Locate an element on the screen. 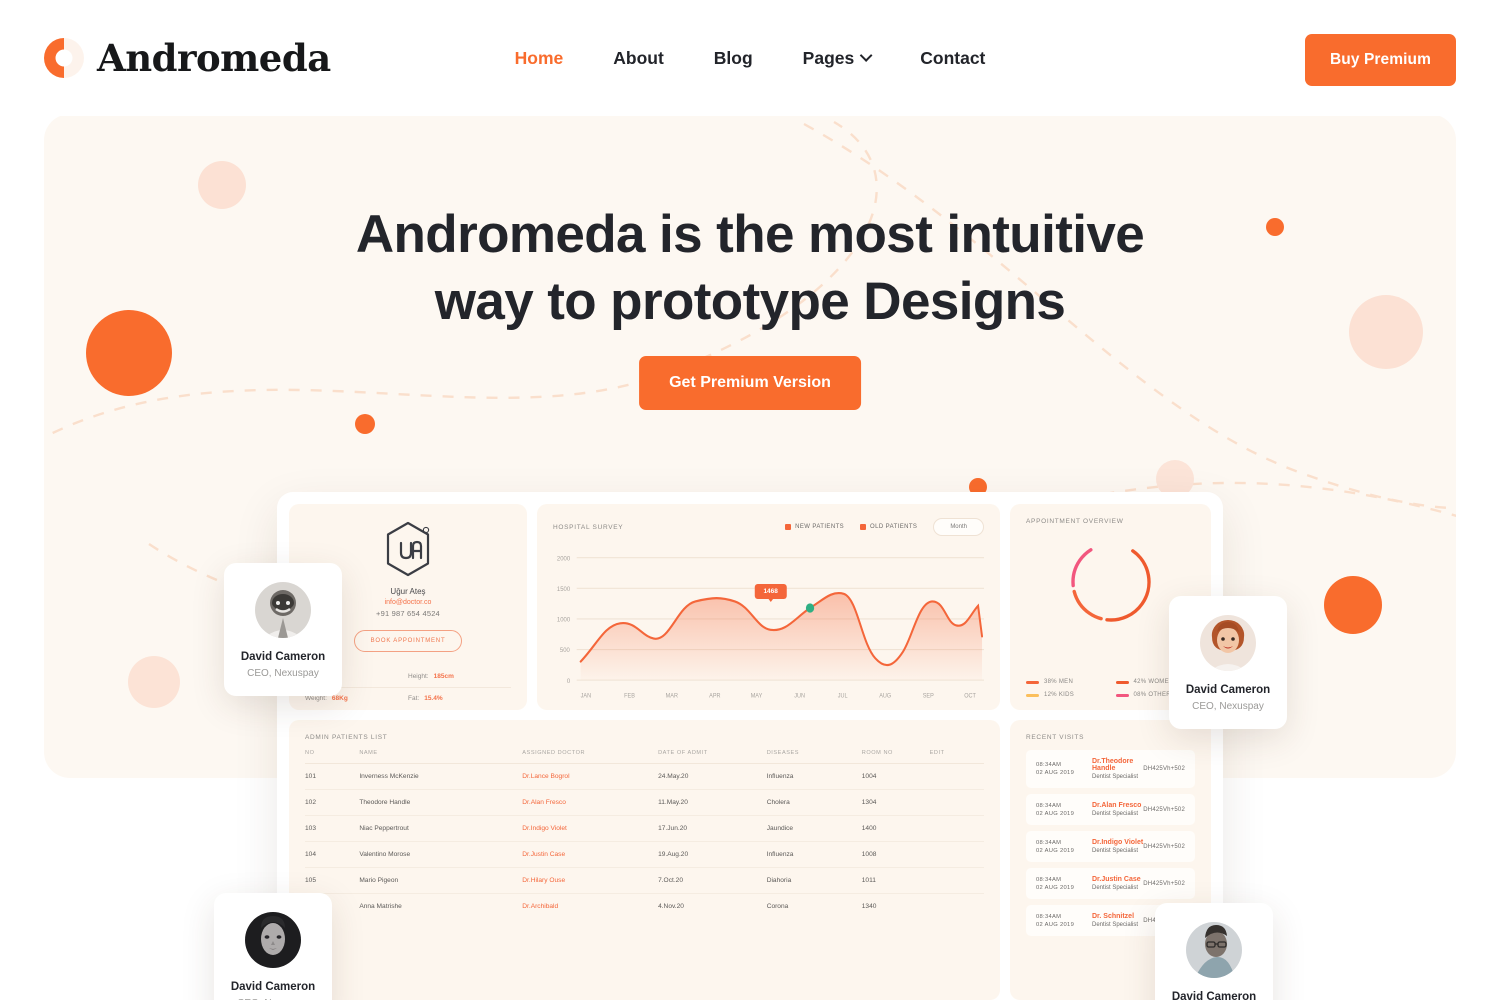  cell-room: 1004 is located at coordinates (895, 776).